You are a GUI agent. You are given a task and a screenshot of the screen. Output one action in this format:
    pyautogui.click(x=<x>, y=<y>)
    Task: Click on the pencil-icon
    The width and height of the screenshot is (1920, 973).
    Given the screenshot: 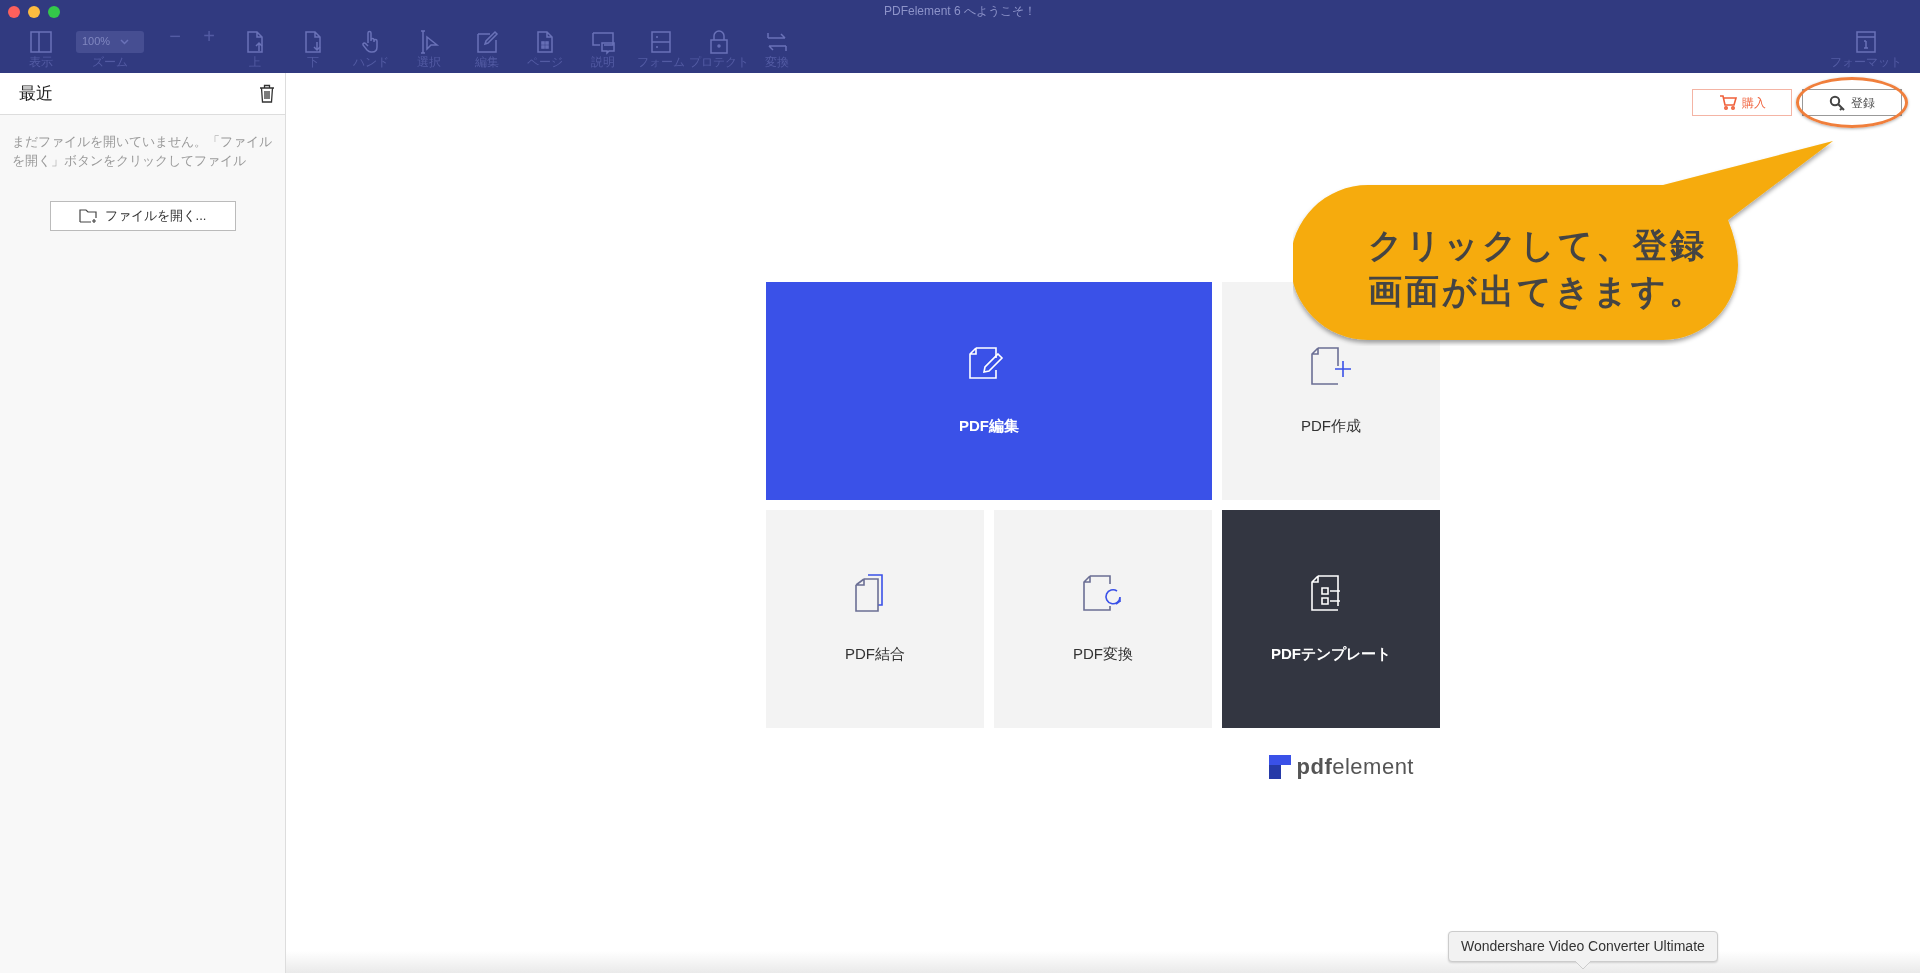 What is the action you would take?
    pyautogui.click(x=487, y=41)
    